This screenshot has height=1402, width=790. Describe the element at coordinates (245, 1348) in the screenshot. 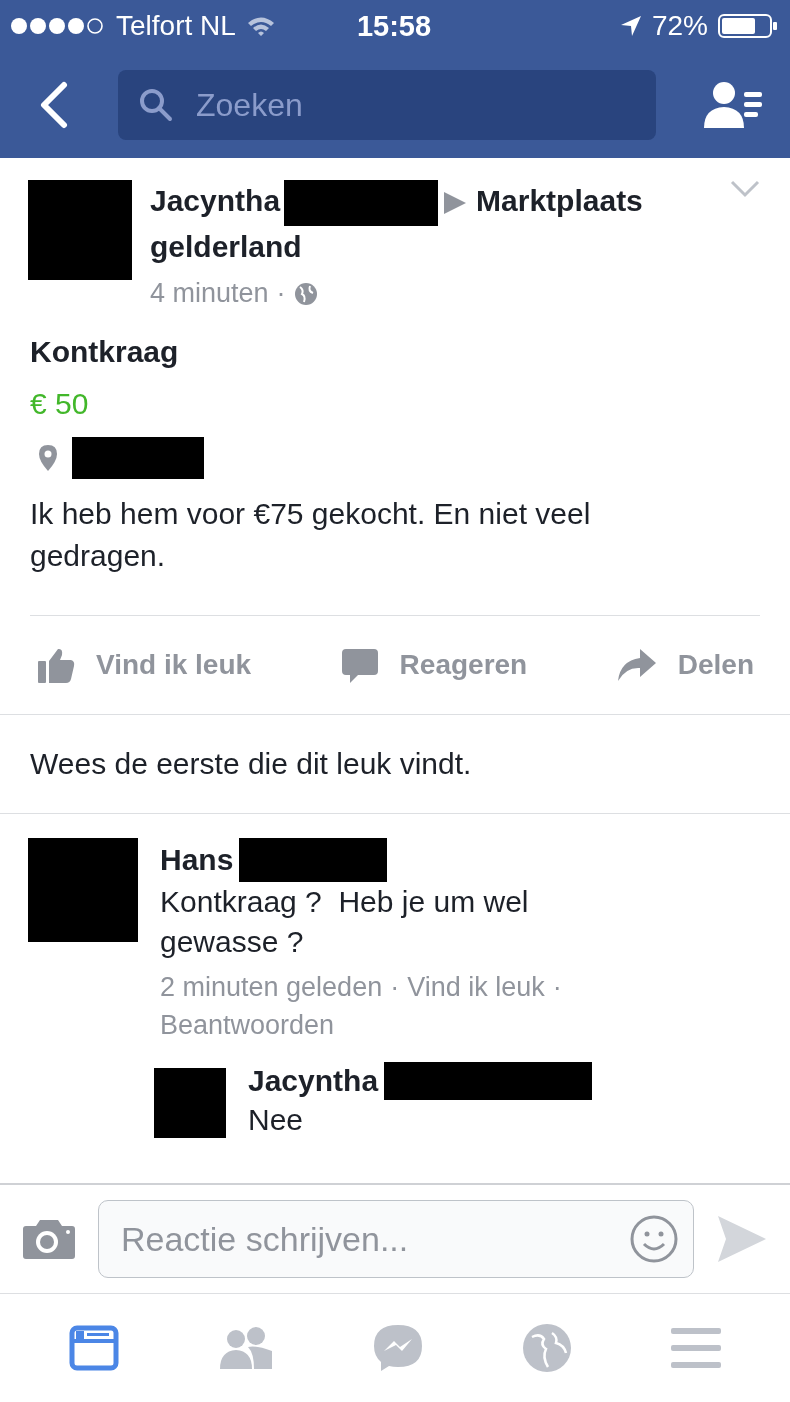

I see `friends-icon` at that location.